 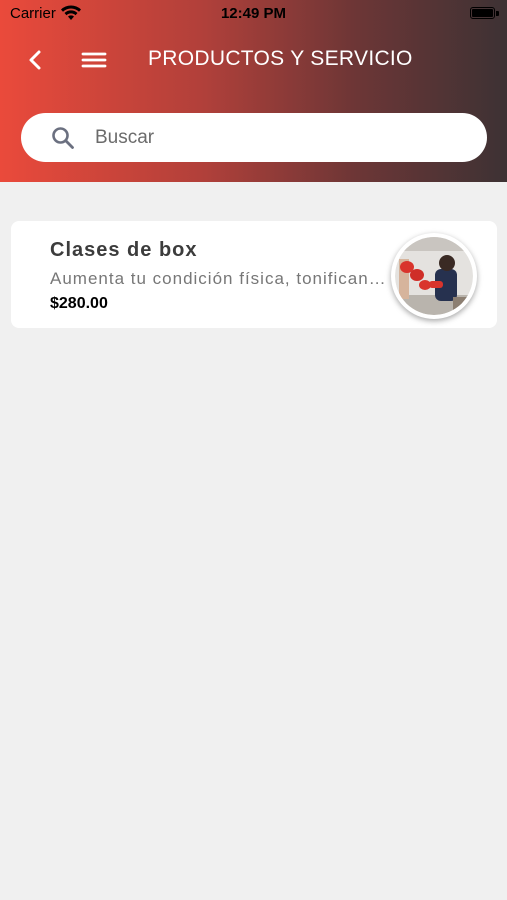 I want to click on clock: 12:49 PM, so click(x=253, y=13).